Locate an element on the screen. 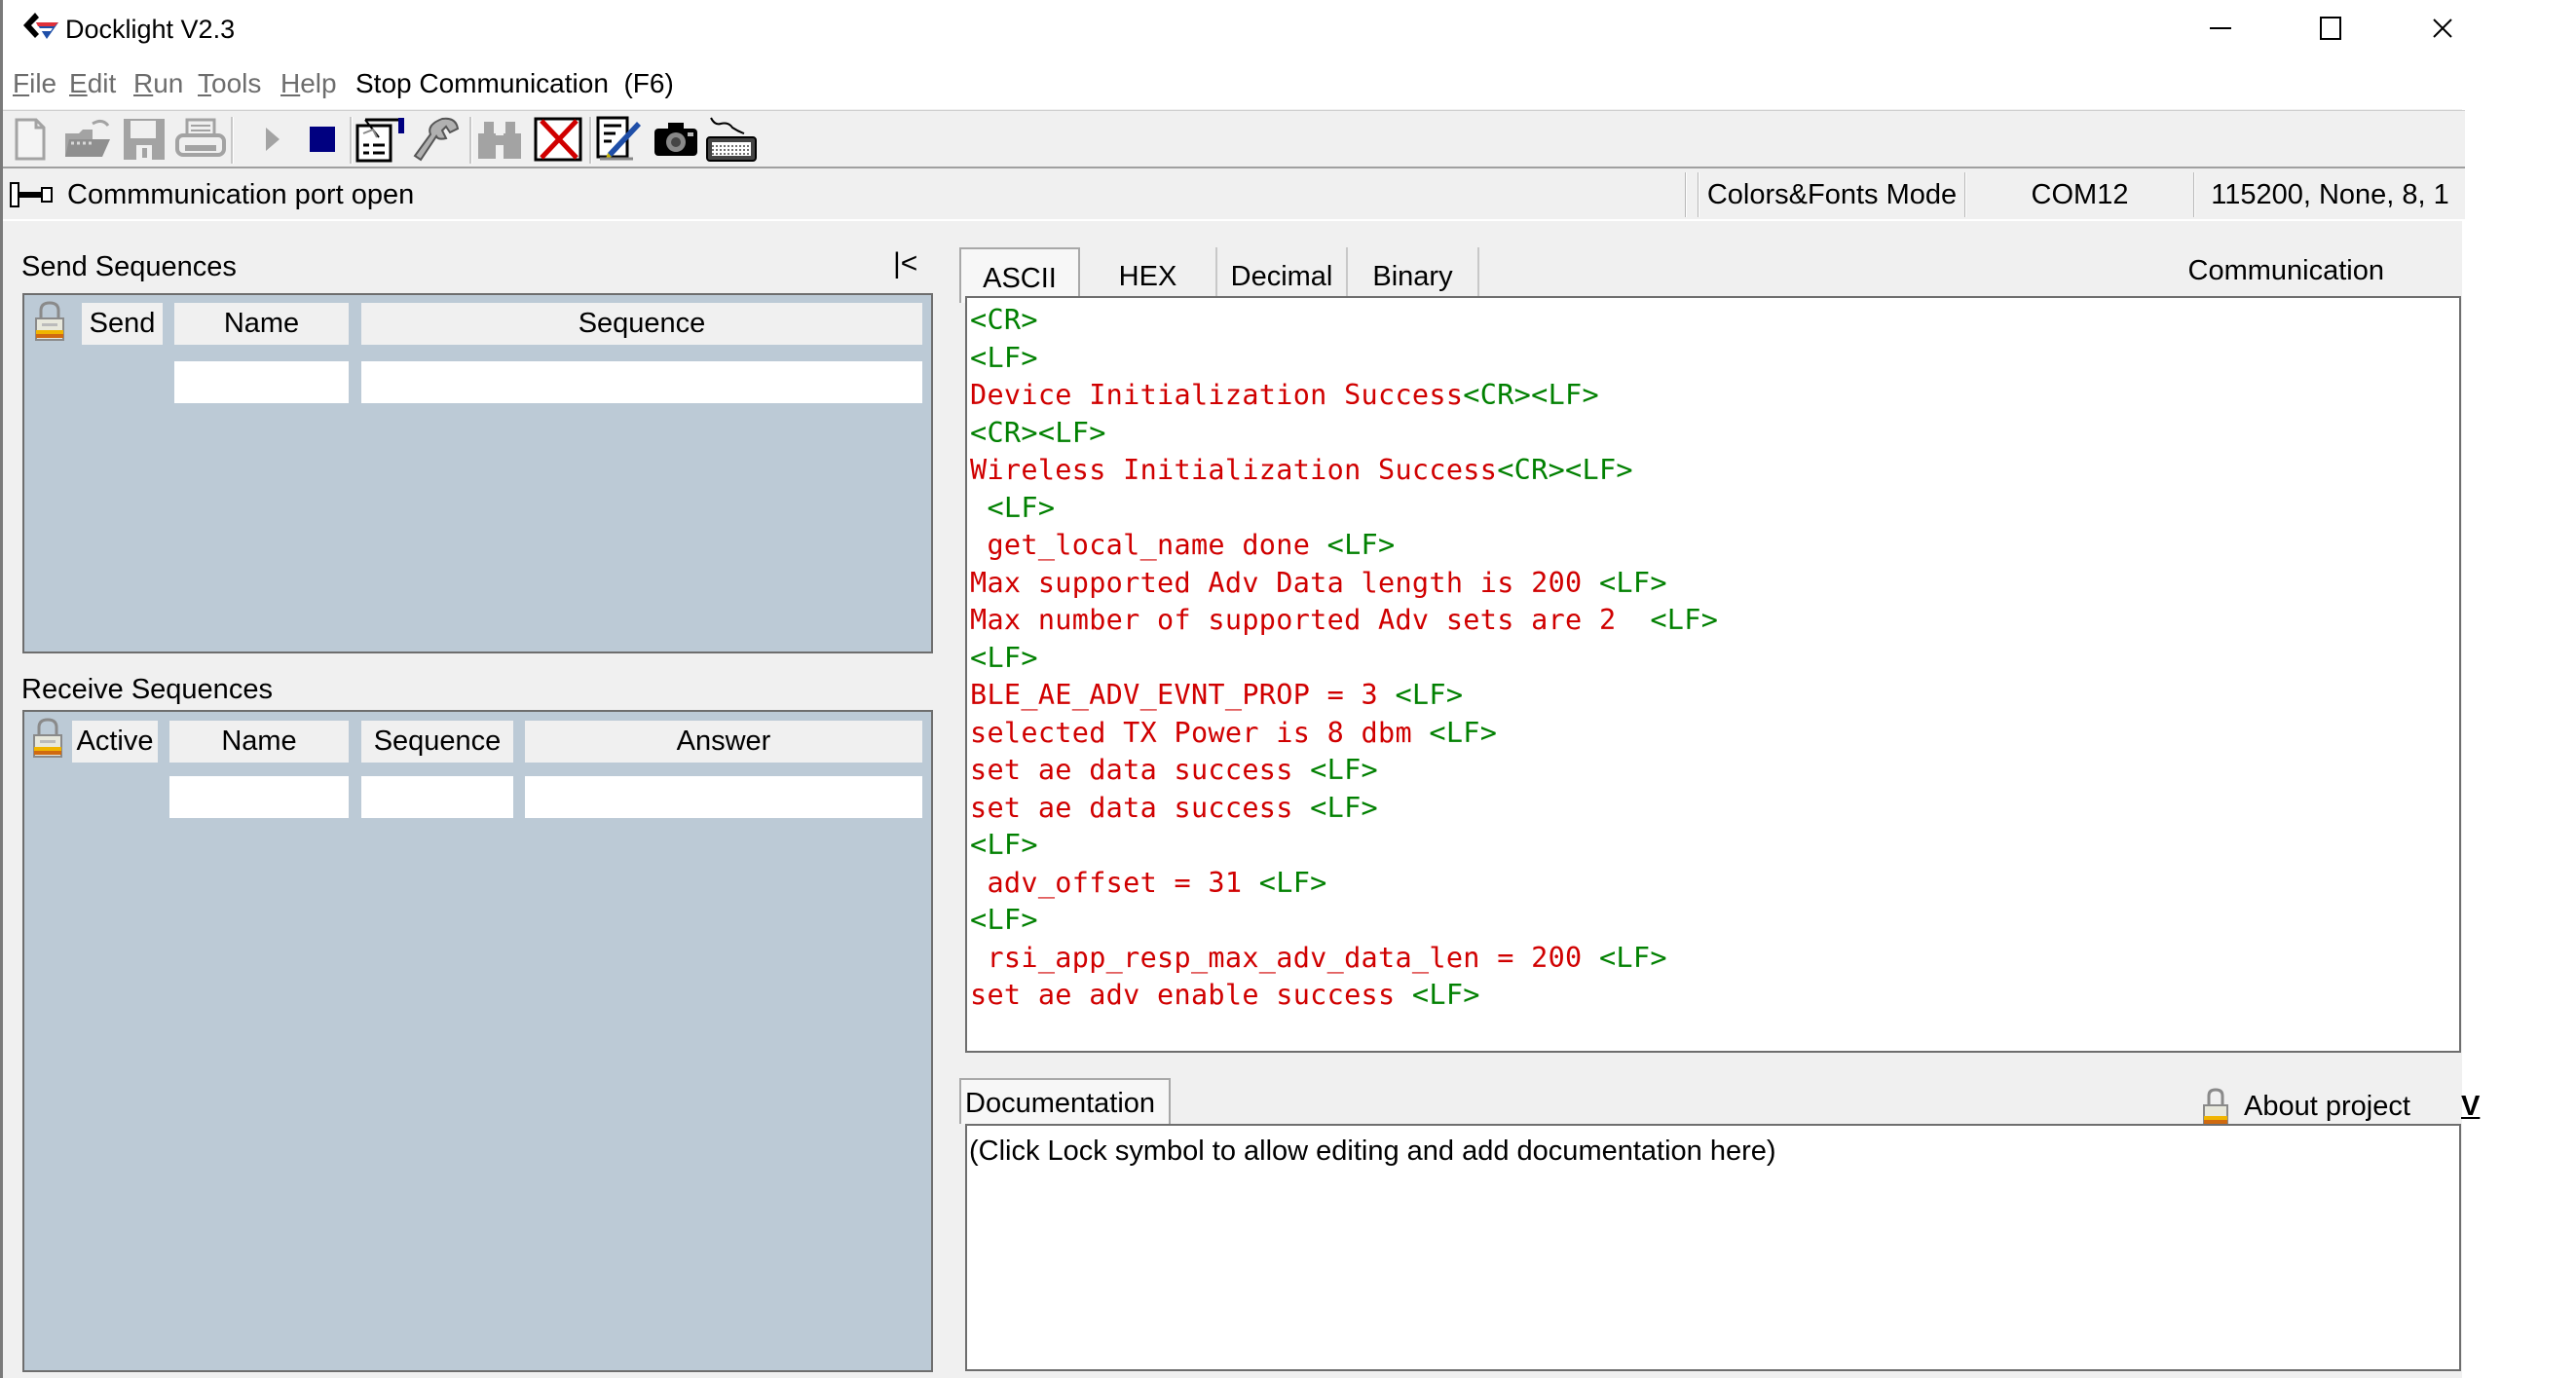 The image size is (2576, 1378). maximize-button is located at coordinates (2330, 28).